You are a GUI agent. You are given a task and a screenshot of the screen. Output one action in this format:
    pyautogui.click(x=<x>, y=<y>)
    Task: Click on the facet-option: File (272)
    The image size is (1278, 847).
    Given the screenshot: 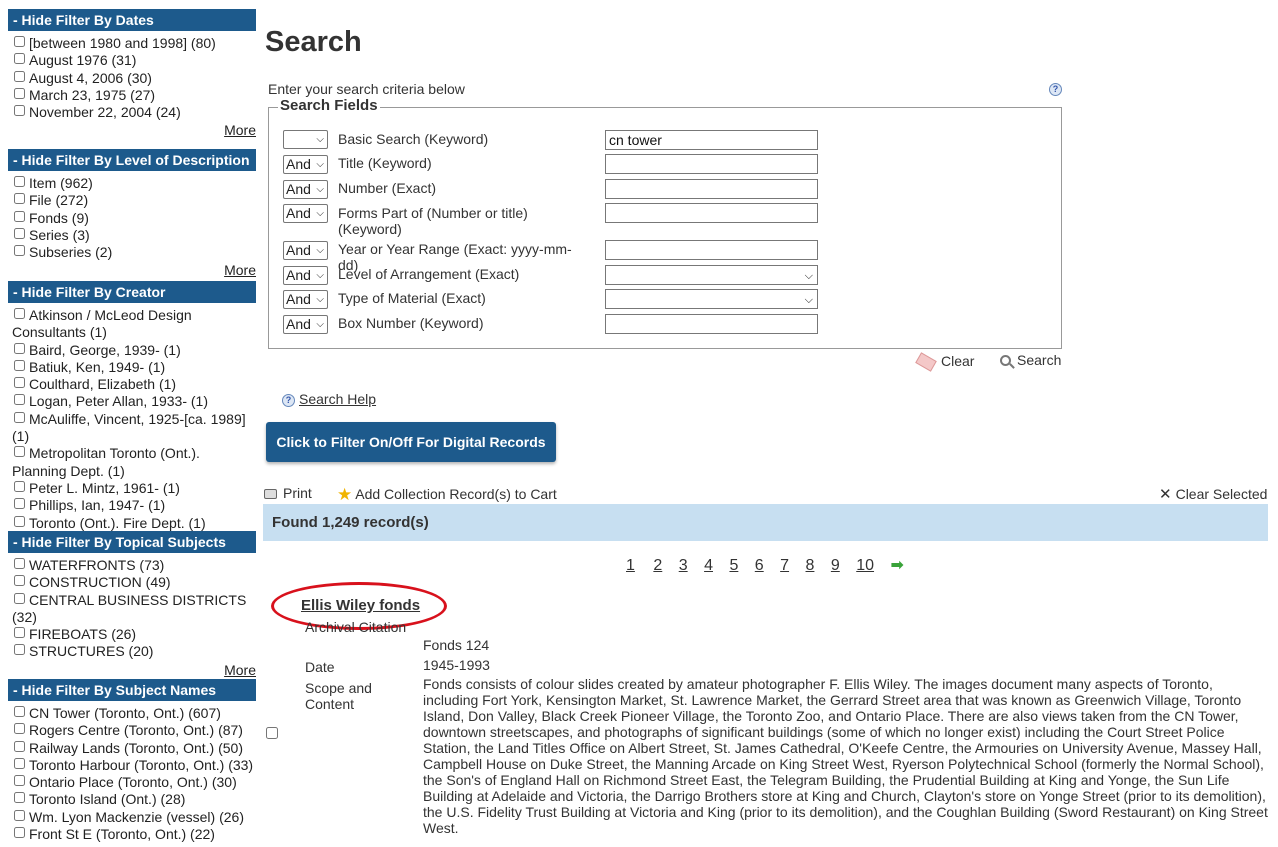 What is the action you would take?
    pyautogui.click(x=134, y=200)
    